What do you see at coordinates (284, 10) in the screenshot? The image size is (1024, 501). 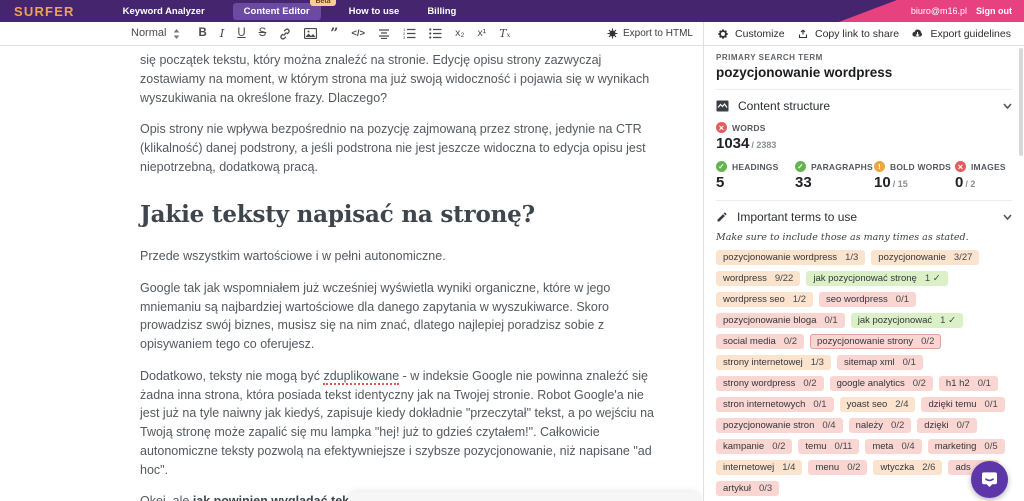 I see `nav-content-editor: Content Editor Beta` at bounding box center [284, 10].